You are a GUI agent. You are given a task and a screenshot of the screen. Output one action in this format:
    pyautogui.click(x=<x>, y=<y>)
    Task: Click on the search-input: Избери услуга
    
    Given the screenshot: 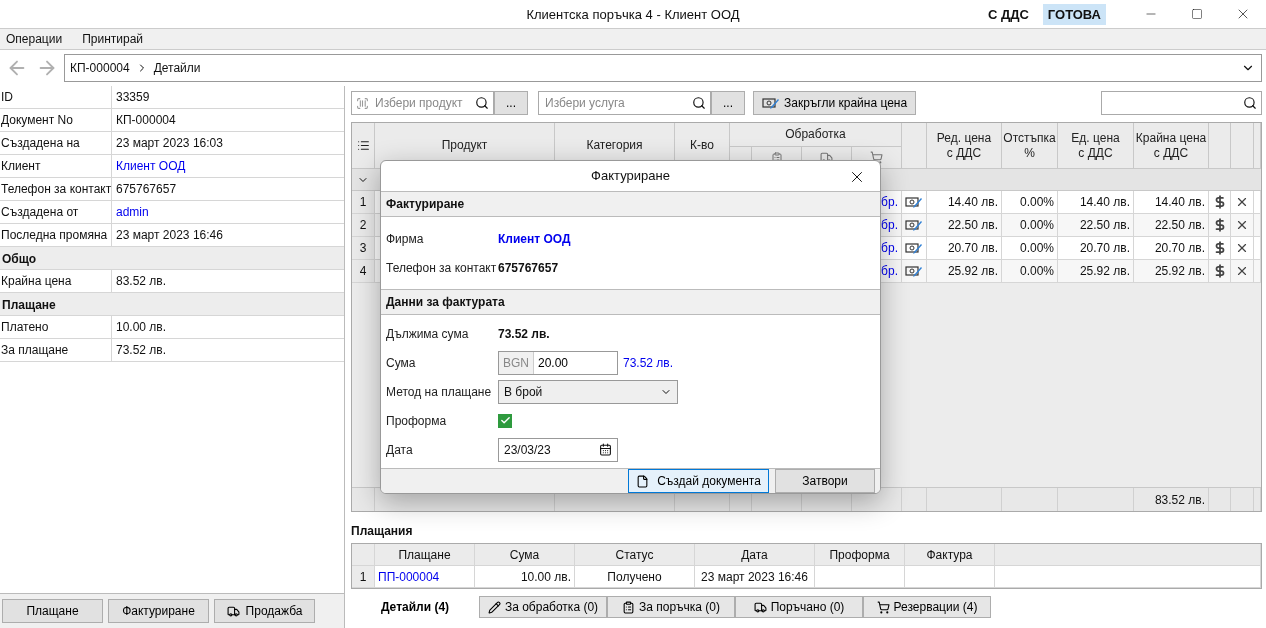 What is the action you would take?
    pyautogui.click(x=615, y=103)
    